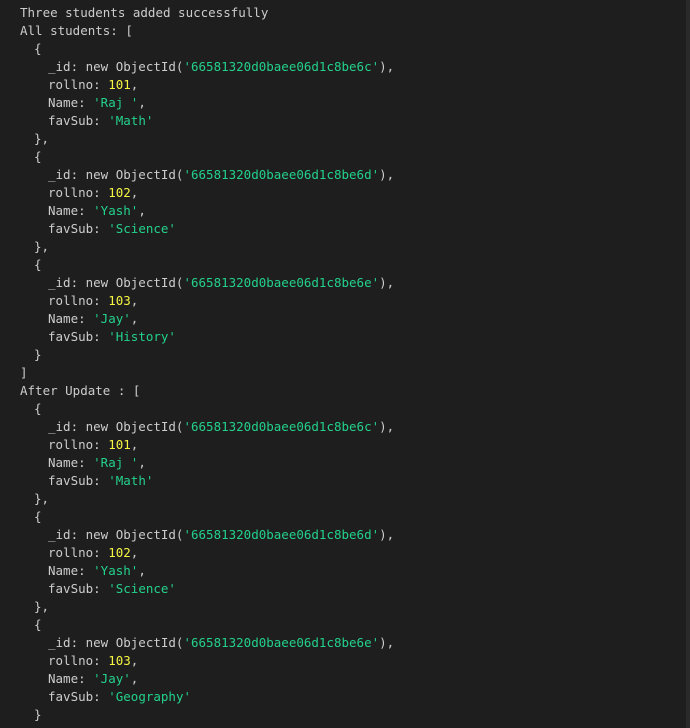 The image size is (690, 728). I want to click on section-heading: All students: [, so click(76, 30).